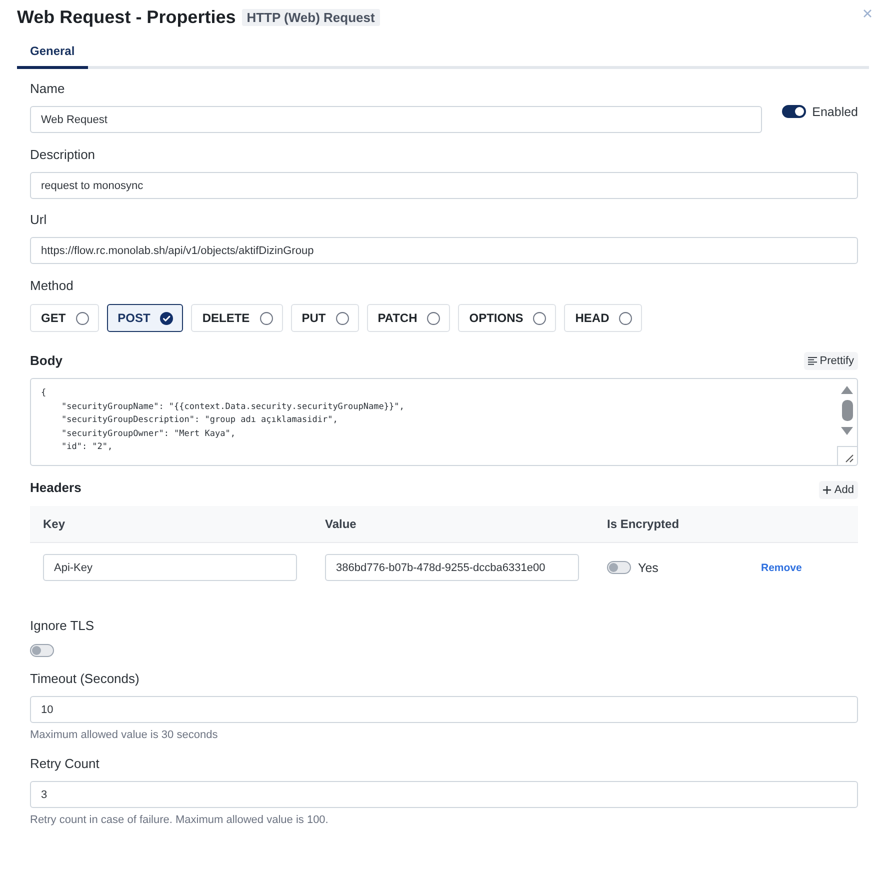  What do you see at coordinates (145, 318) in the screenshot?
I see `method-option: POST` at bounding box center [145, 318].